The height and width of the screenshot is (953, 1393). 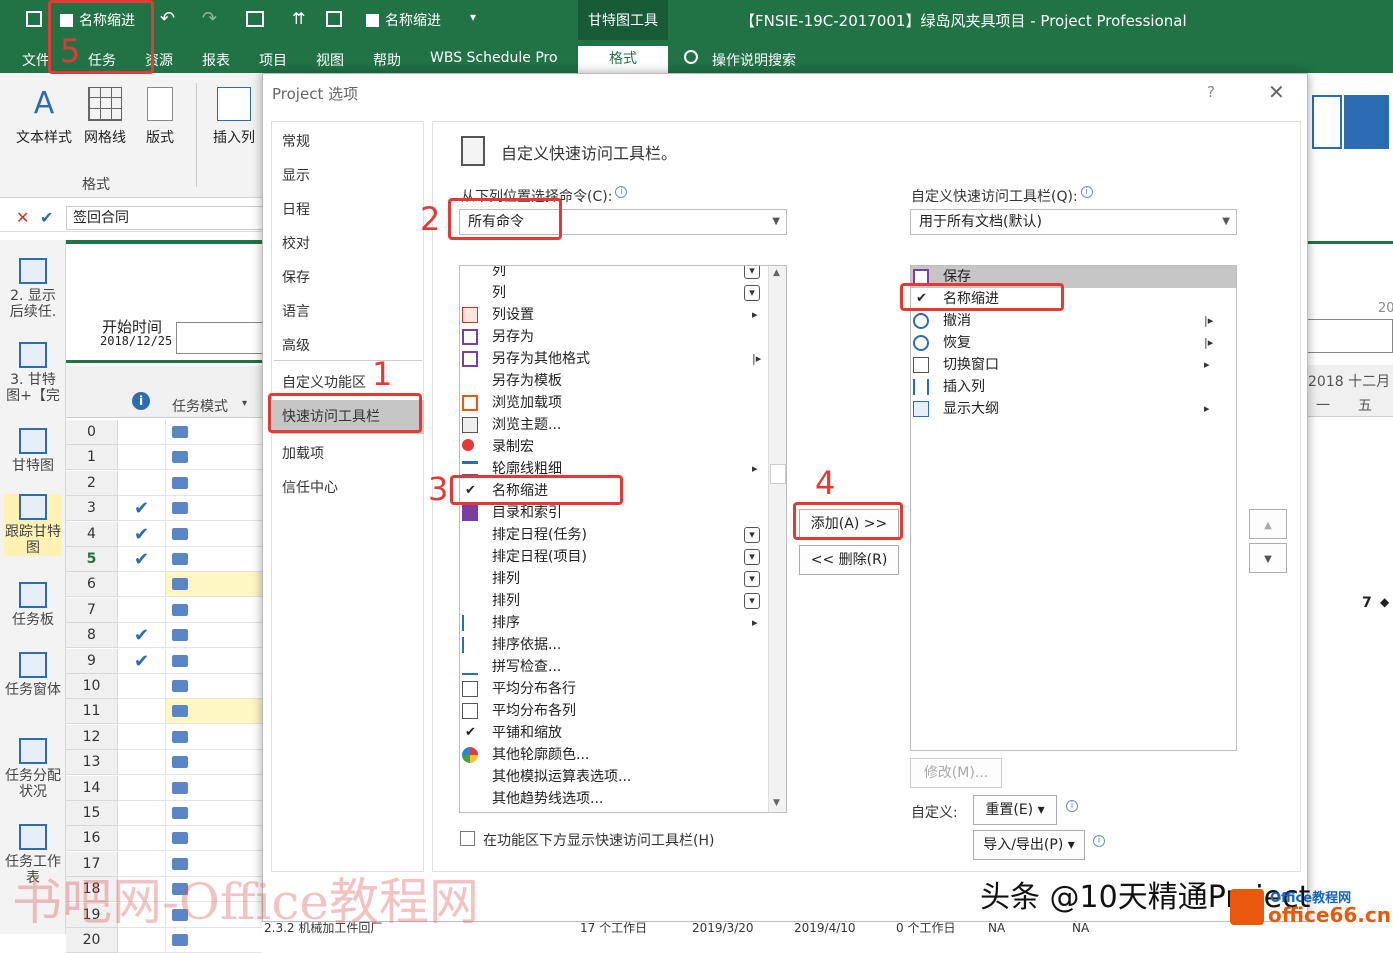 What do you see at coordinates (623, 623) in the screenshot?
I see `list-item: 排序 ▸` at bounding box center [623, 623].